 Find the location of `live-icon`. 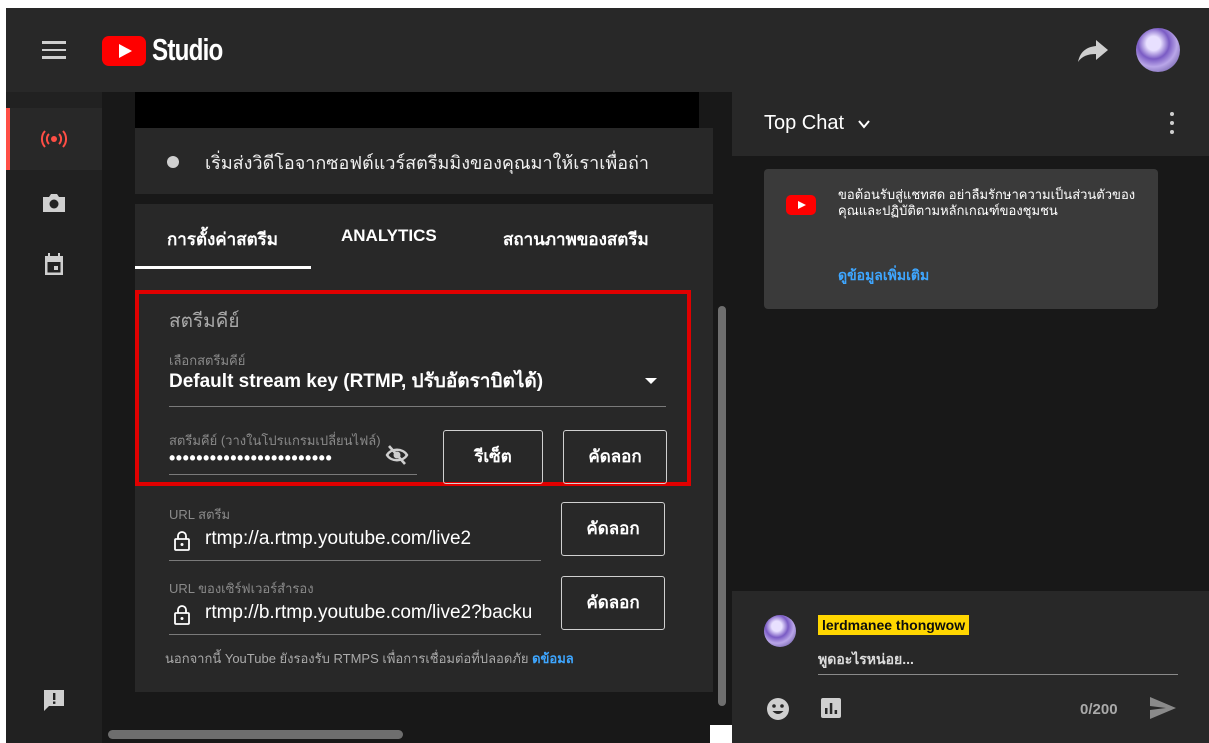

live-icon is located at coordinates (54, 139).